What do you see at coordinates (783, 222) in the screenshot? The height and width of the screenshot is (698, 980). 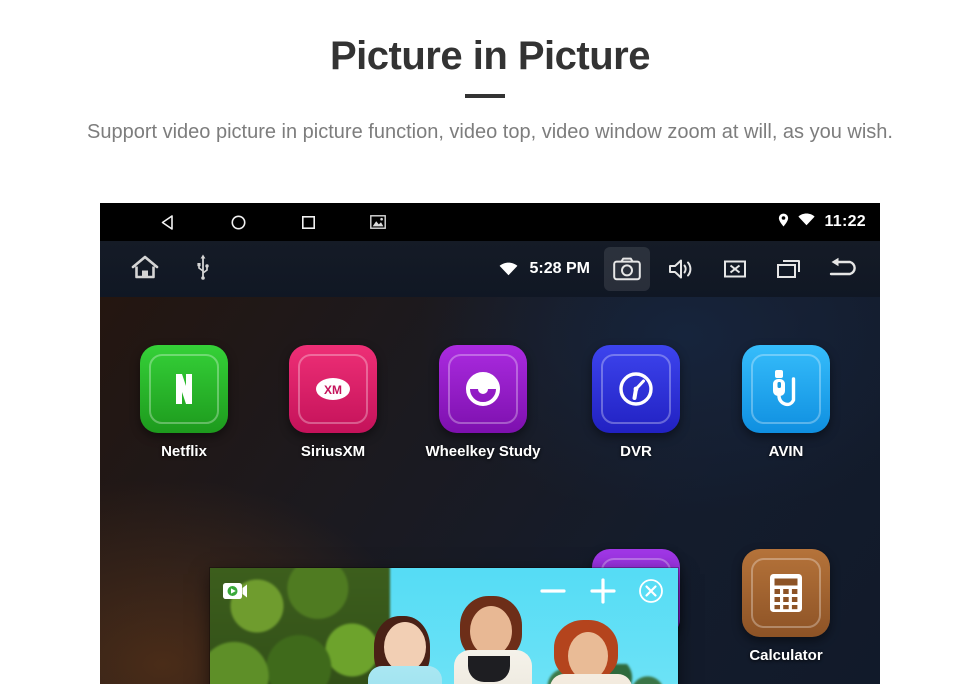 I see `location-pin-icon` at bounding box center [783, 222].